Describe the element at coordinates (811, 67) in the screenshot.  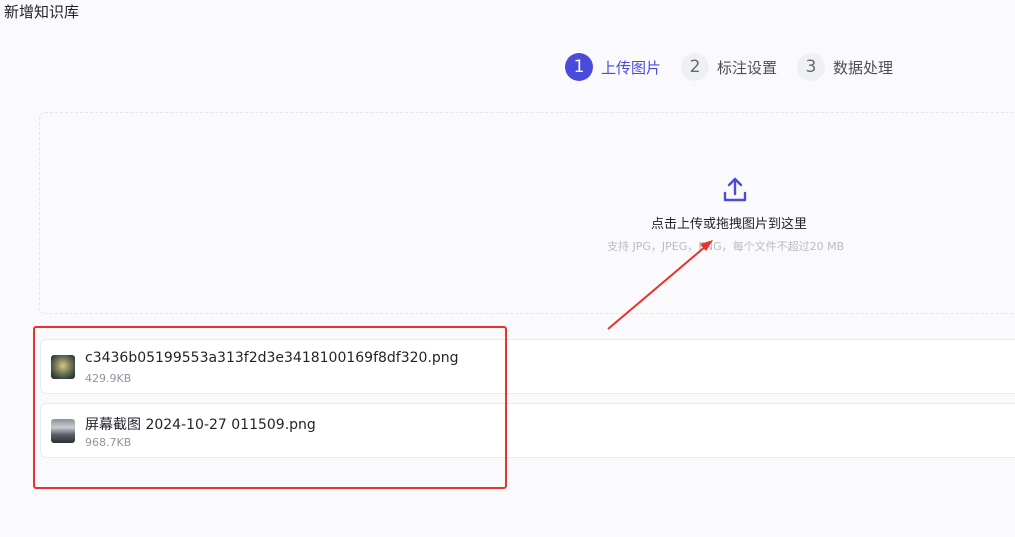
I see `step-number: 3` at that location.